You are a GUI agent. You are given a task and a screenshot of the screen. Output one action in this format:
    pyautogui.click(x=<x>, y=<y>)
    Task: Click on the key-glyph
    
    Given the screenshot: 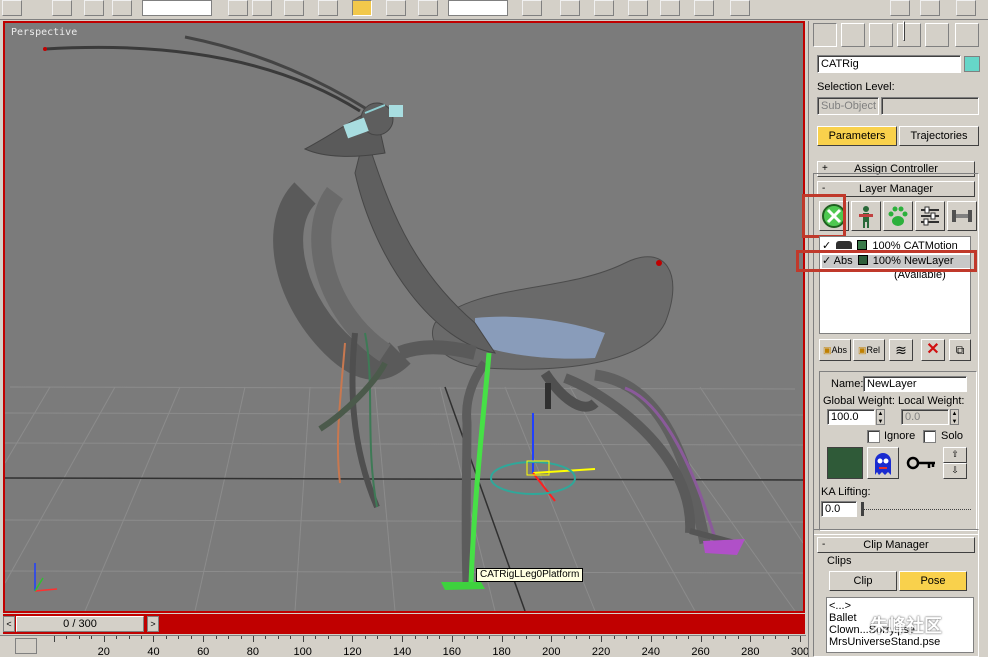 What is the action you would take?
    pyautogui.click(x=920, y=463)
    